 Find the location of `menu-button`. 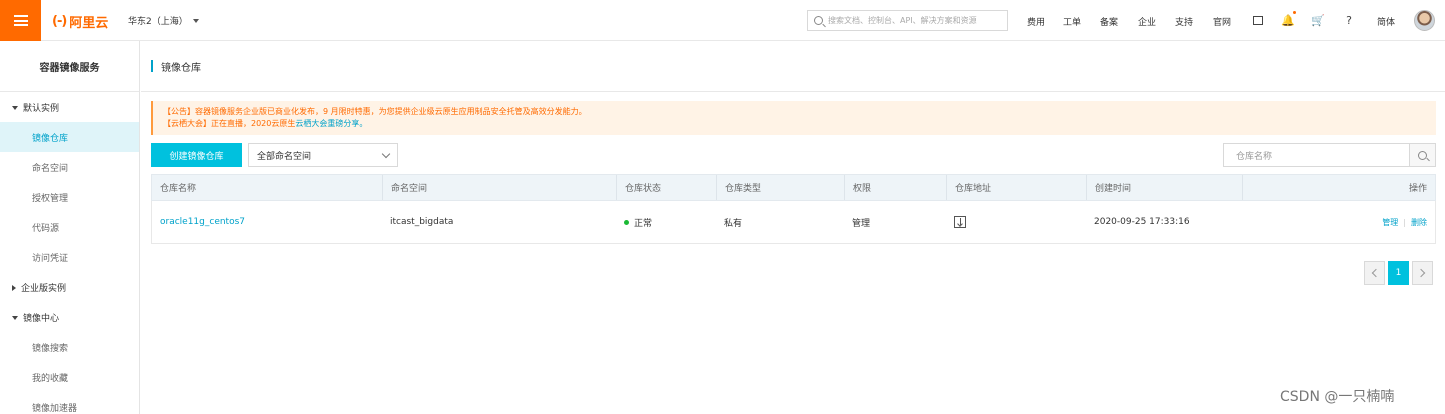

menu-button is located at coordinates (20, 20).